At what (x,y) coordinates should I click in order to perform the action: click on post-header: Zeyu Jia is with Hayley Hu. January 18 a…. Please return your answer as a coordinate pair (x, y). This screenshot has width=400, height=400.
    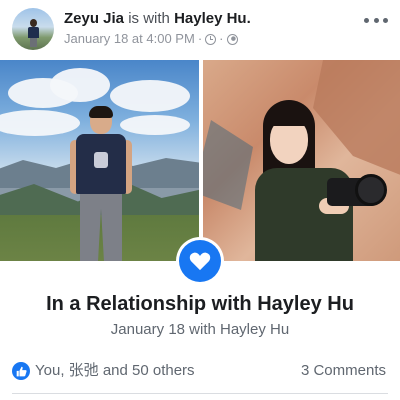
    Looking at the image, I should click on (200, 29).